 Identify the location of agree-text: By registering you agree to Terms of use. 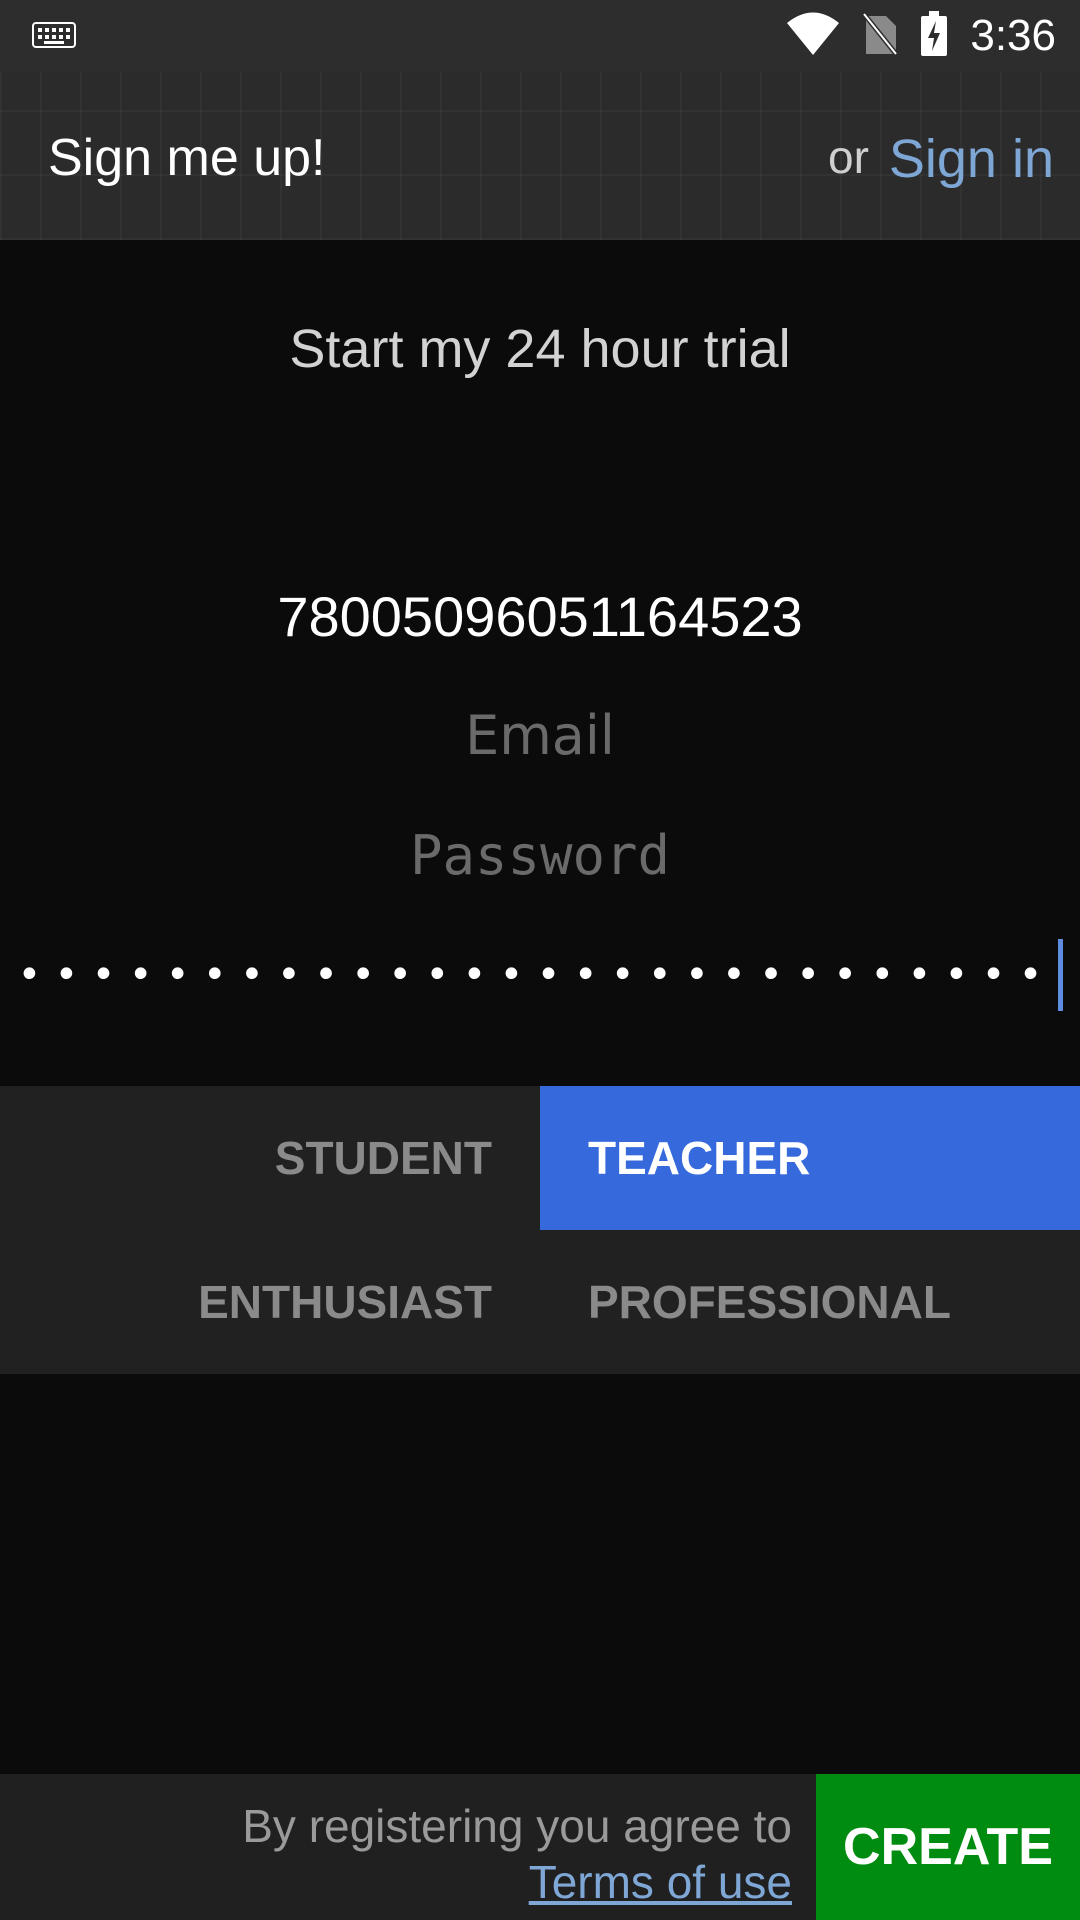
(517, 1854).